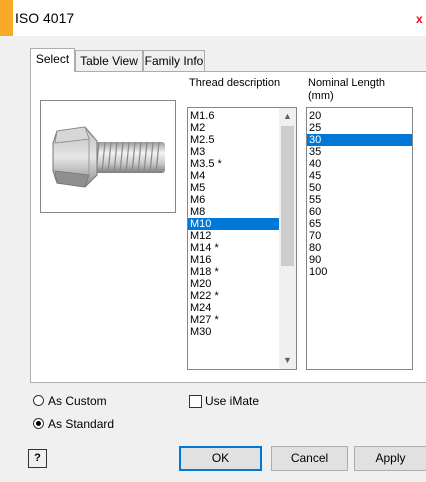  What do you see at coordinates (359, 272) in the screenshot?
I see `length-option: 100` at bounding box center [359, 272].